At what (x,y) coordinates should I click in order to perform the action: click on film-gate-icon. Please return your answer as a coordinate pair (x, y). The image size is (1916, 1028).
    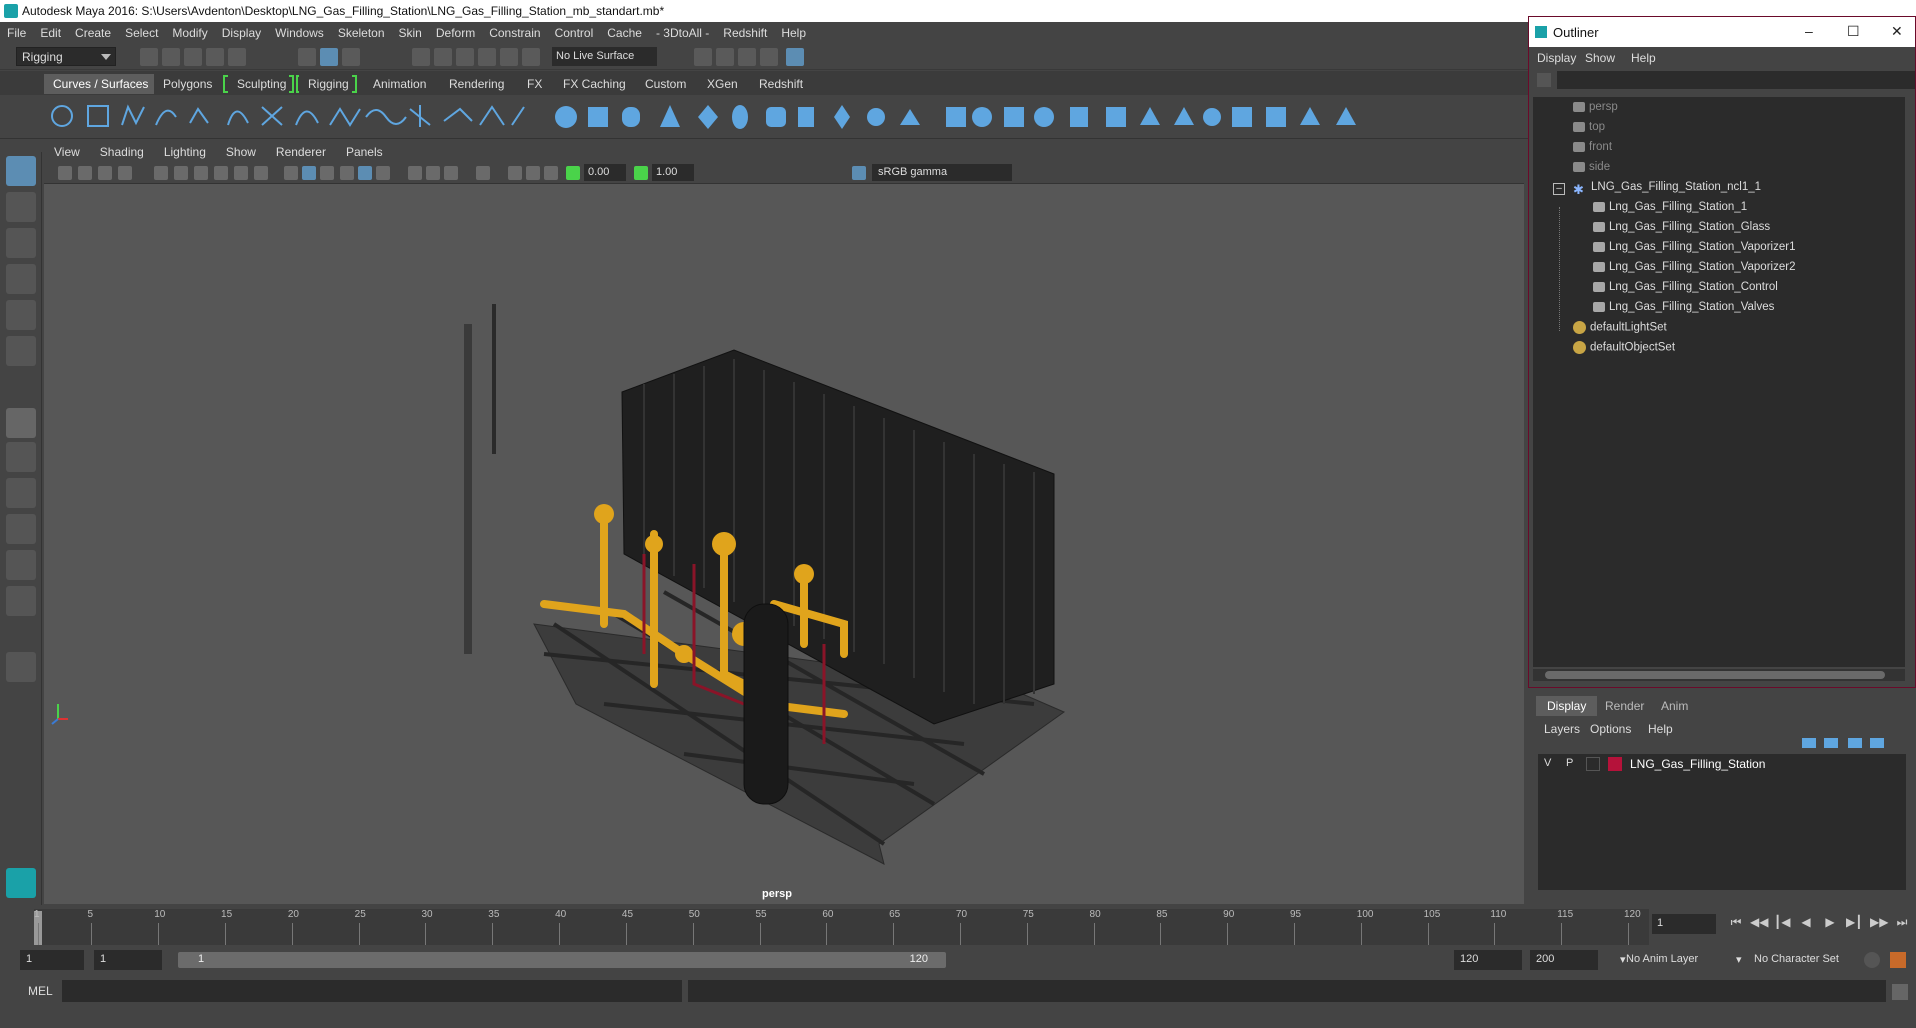
    Looking at the image, I should click on (181, 173).